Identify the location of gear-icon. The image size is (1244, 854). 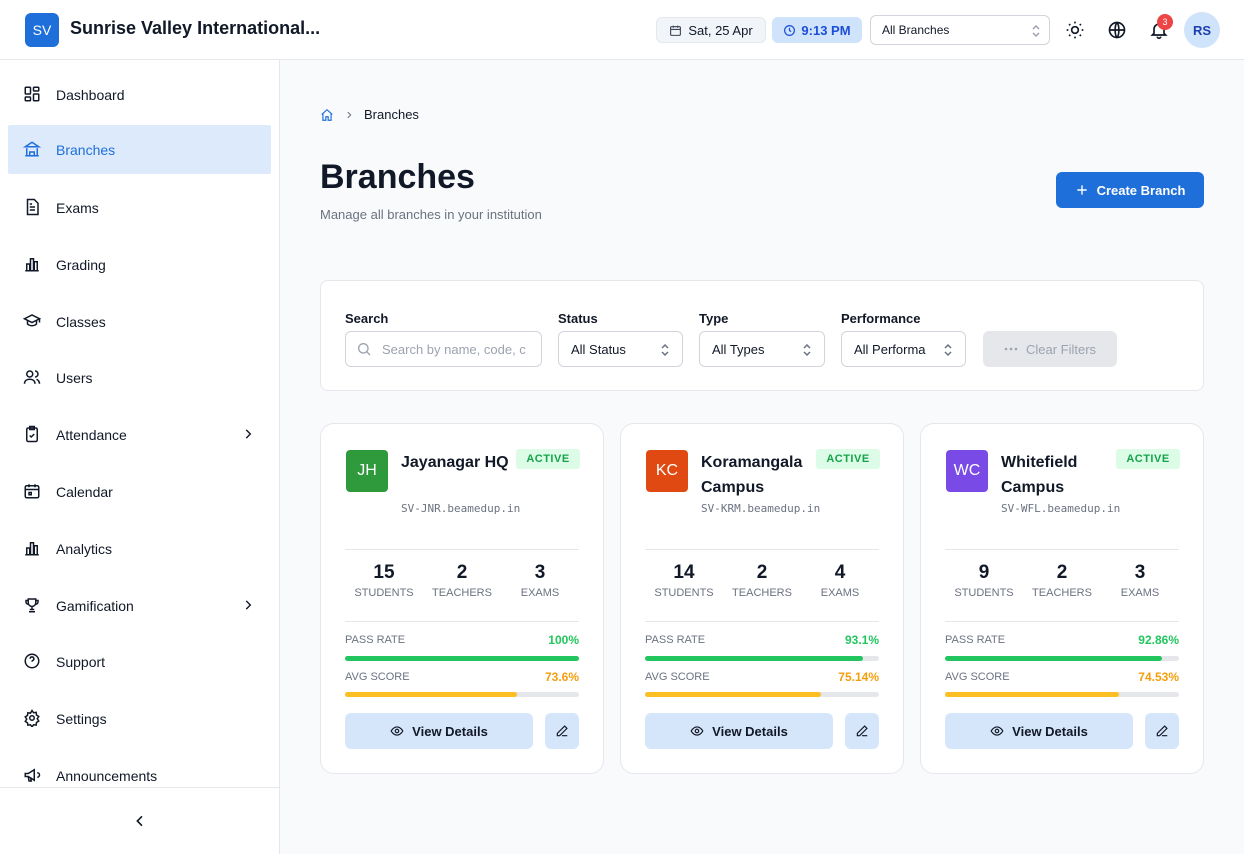
(32, 718).